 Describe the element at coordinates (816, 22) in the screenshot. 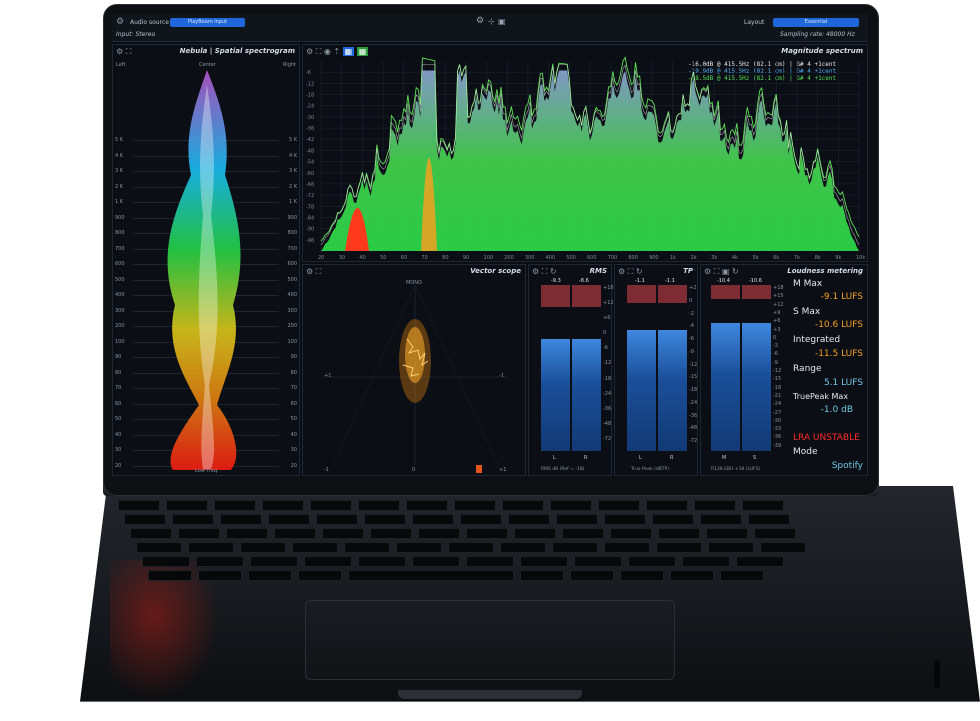

I see `layout-select: Essential` at that location.